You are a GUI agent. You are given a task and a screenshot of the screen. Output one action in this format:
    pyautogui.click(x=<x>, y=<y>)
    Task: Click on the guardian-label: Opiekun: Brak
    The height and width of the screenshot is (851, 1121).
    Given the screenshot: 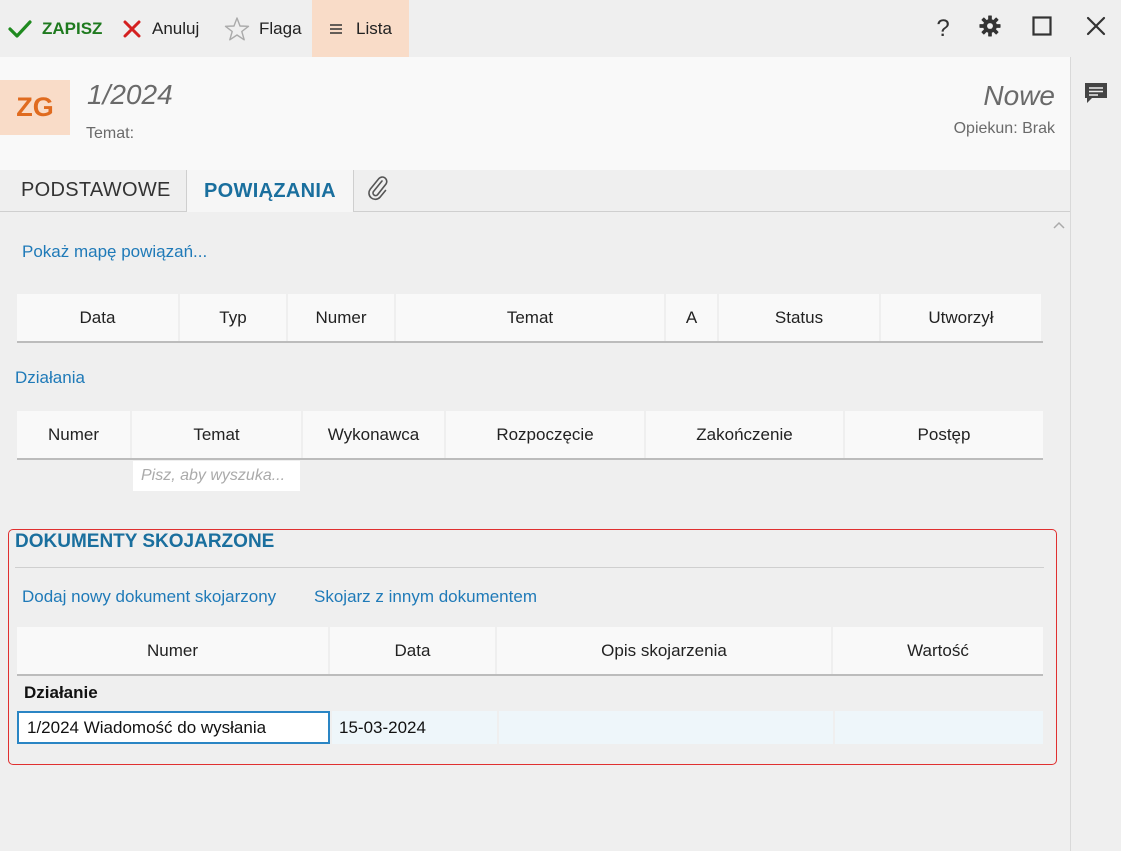 What is the action you would take?
    pyautogui.click(x=1004, y=128)
    